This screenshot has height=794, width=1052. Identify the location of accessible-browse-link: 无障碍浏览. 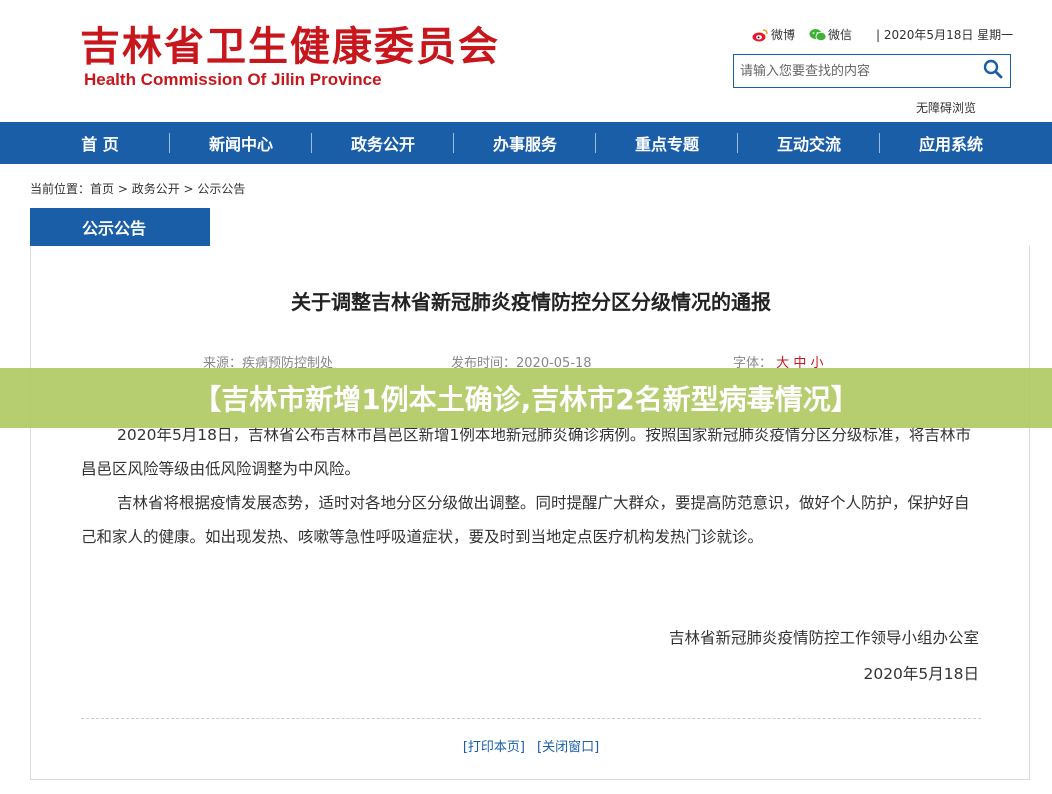
(946, 107).